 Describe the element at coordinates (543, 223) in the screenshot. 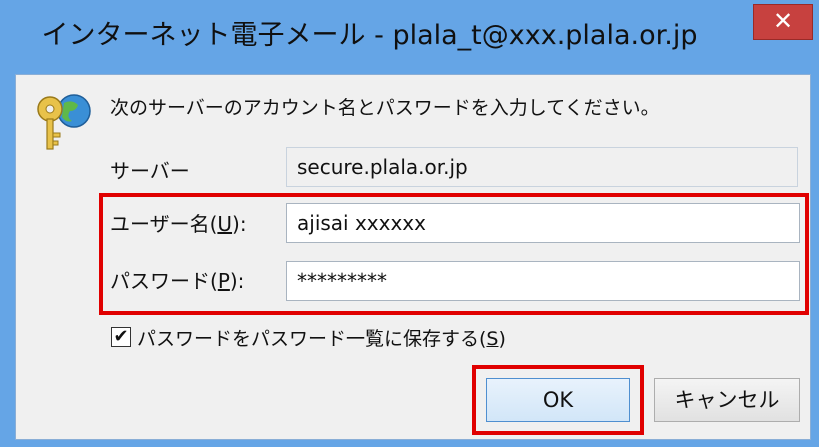

I see `username-input: ajisai xxxxxx` at that location.